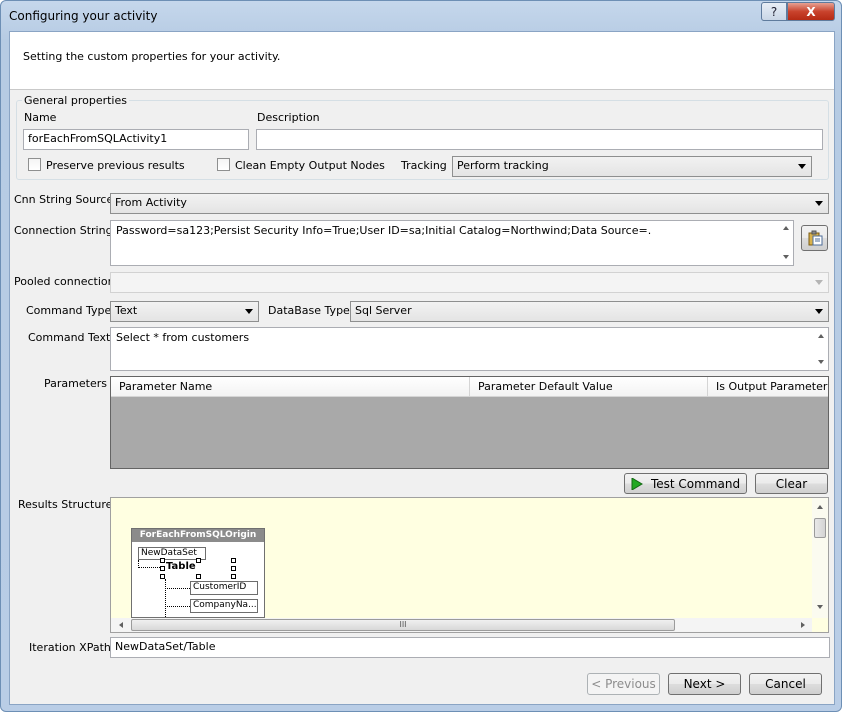 This screenshot has width=842, height=712. I want to click on preserve-results-label: Preserve previous results, so click(115, 165).